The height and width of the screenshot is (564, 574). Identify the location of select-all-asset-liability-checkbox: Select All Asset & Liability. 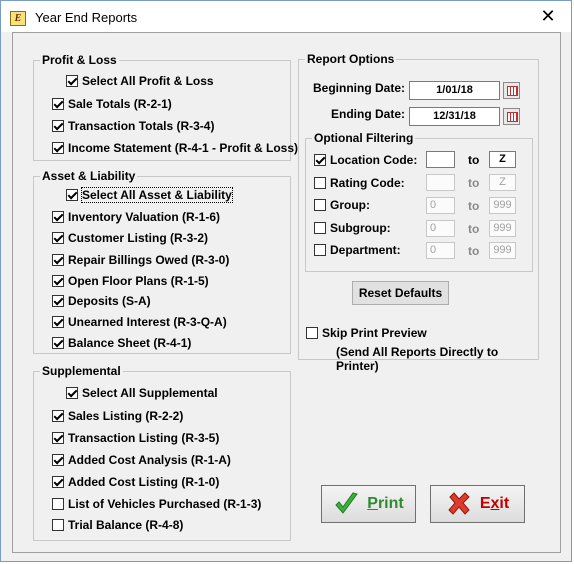
(149, 195).